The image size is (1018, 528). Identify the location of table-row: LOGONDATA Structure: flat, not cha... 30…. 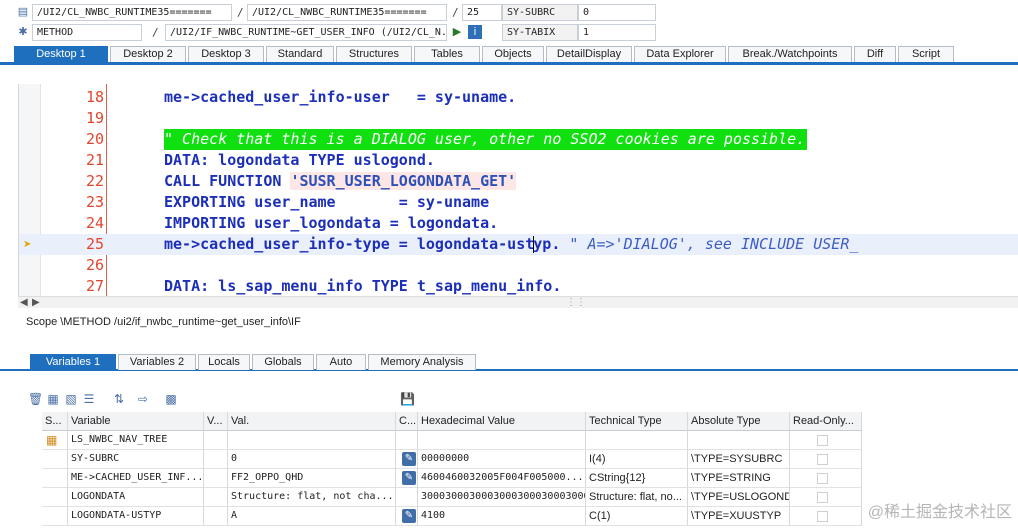
(452, 497).